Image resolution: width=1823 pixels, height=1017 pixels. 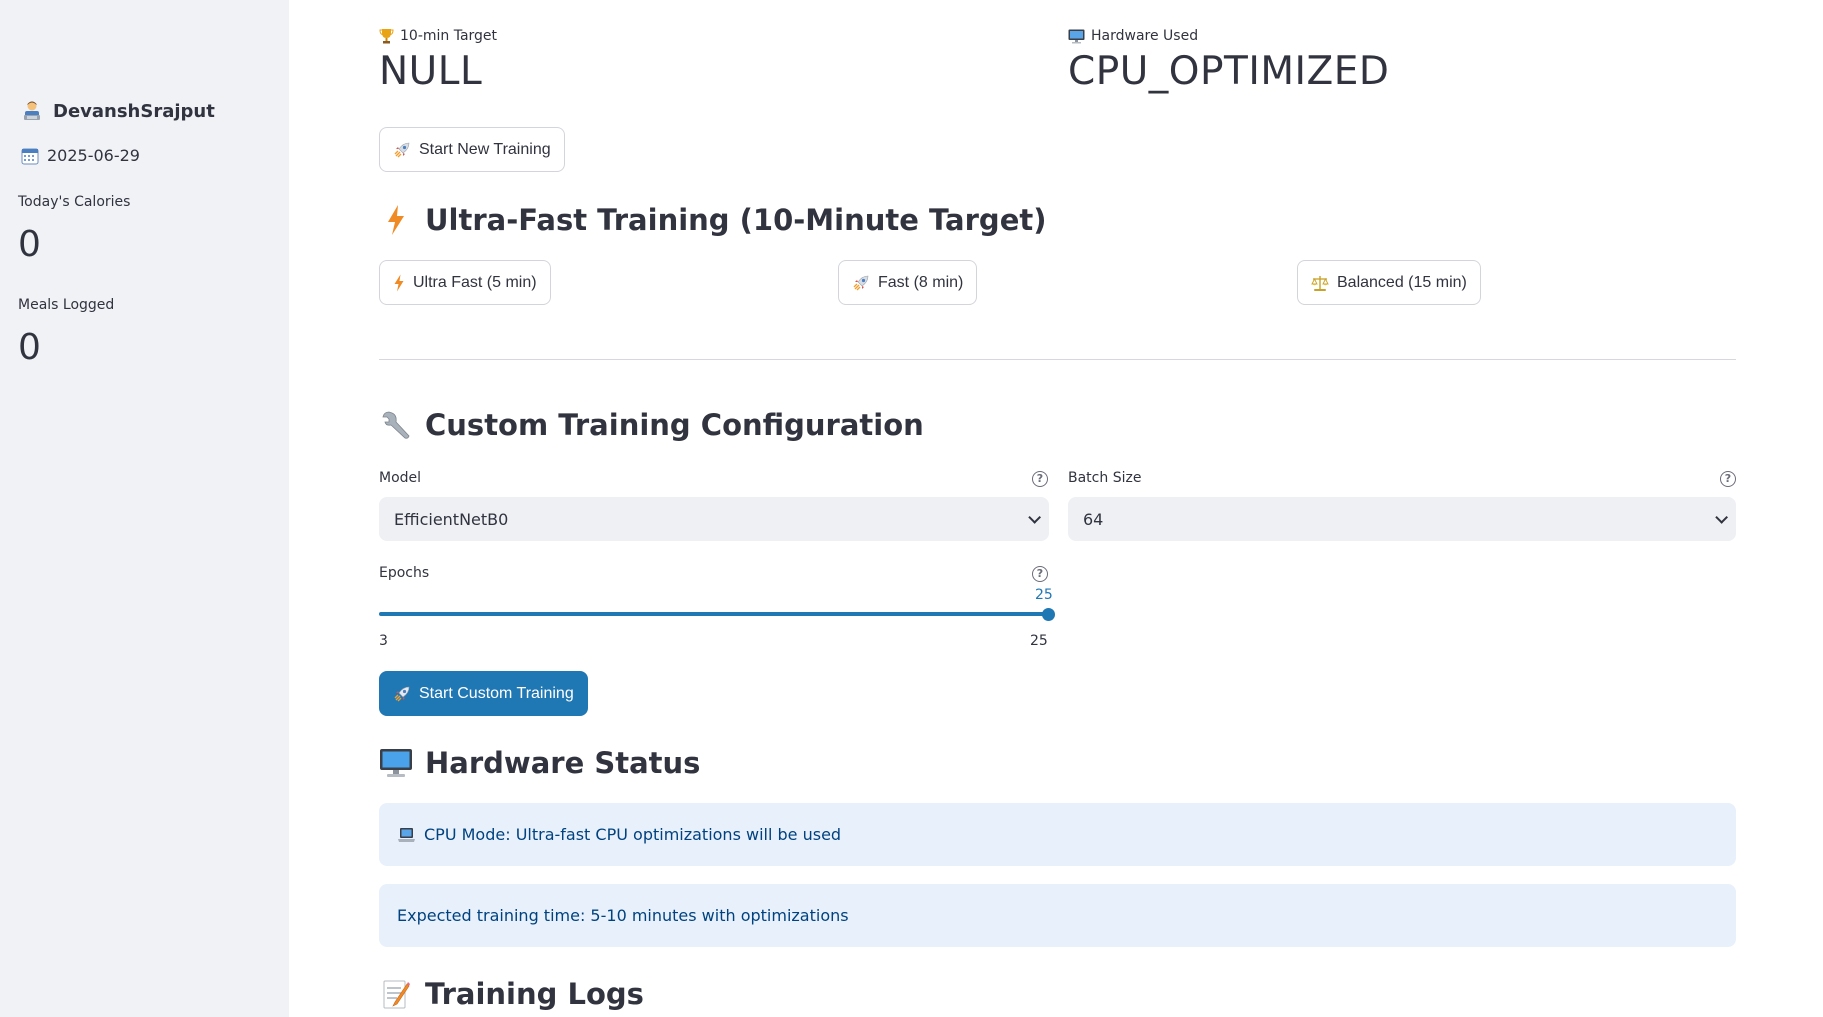 I want to click on monitor-icon, so click(x=1076, y=36).